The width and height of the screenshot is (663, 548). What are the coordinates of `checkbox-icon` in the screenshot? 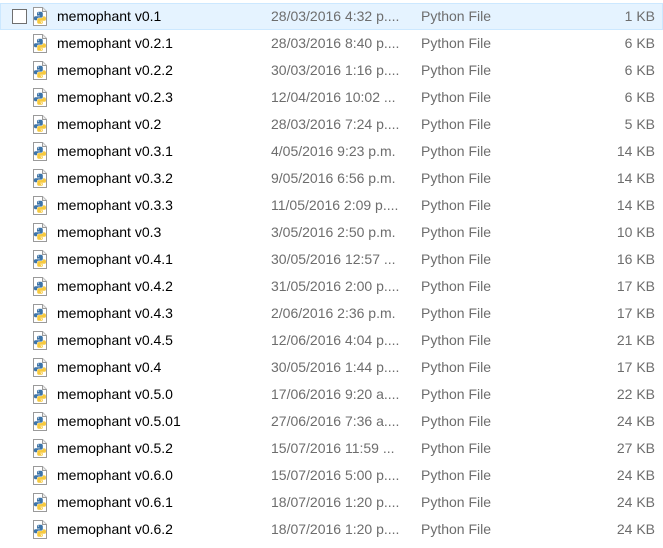 It's located at (19, 16).